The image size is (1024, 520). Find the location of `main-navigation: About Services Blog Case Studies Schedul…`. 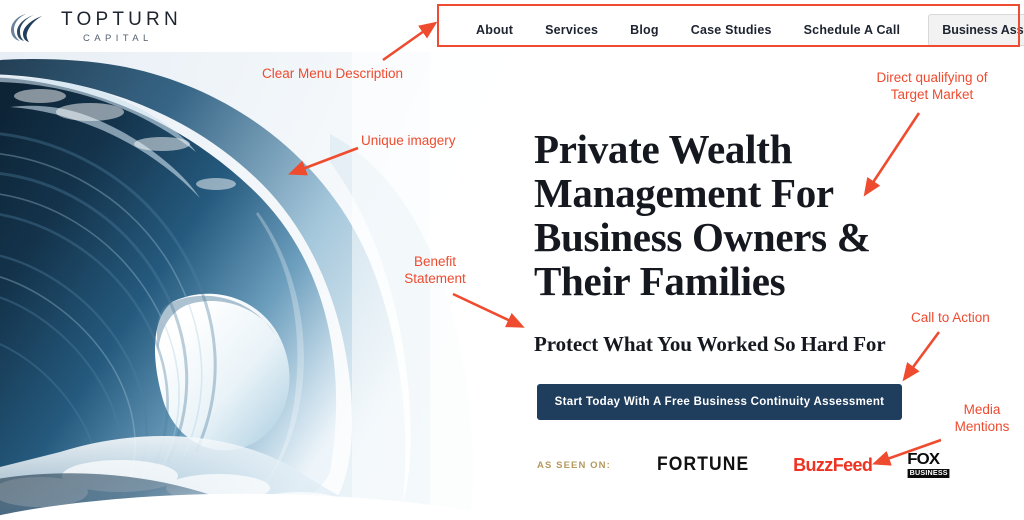

main-navigation: About Services Blog Case Studies Schedul… is located at coordinates (742, 30).